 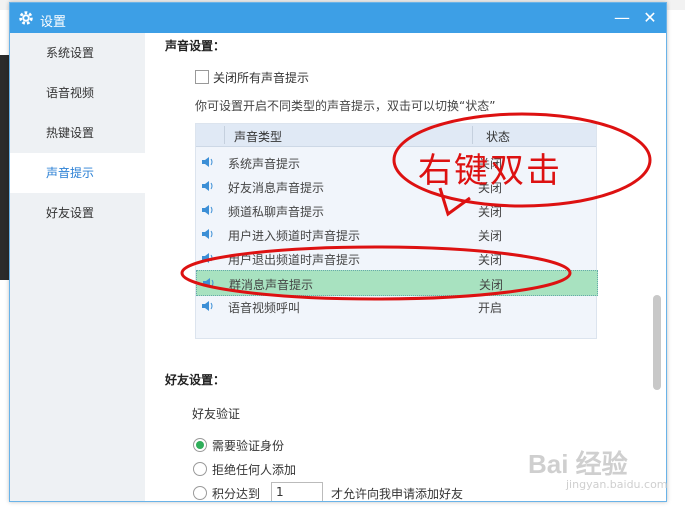 What do you see at coordinates (617, 484) in the screenshot?
I see `watermark-sub: jingyan.baidu.com` at bounding box center [617, 484].